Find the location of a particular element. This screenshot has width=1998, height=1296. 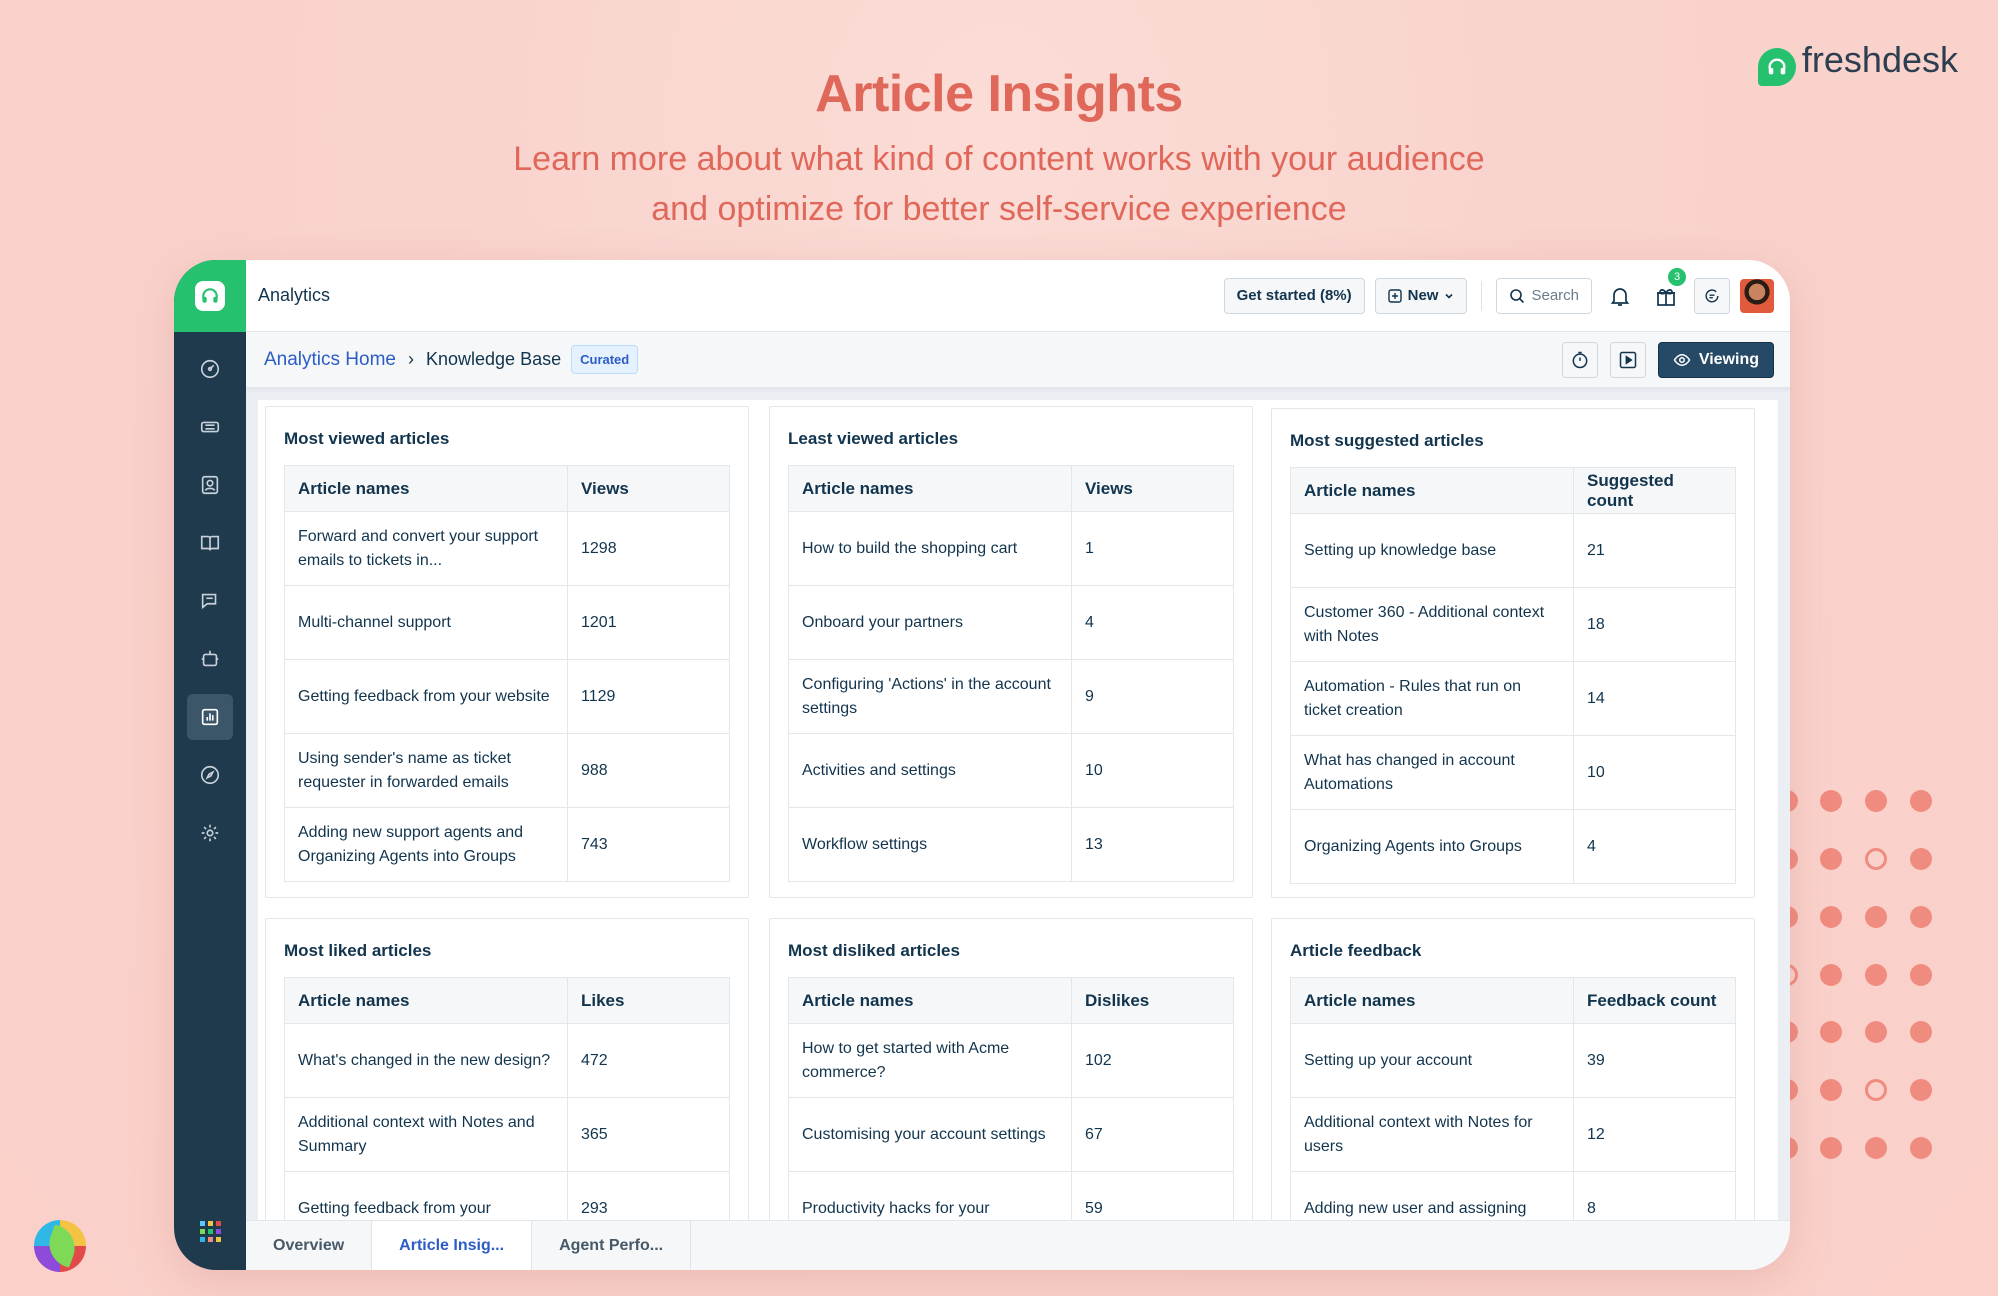

article-dislikes: 102 is located at coordinates (1152, 1060).